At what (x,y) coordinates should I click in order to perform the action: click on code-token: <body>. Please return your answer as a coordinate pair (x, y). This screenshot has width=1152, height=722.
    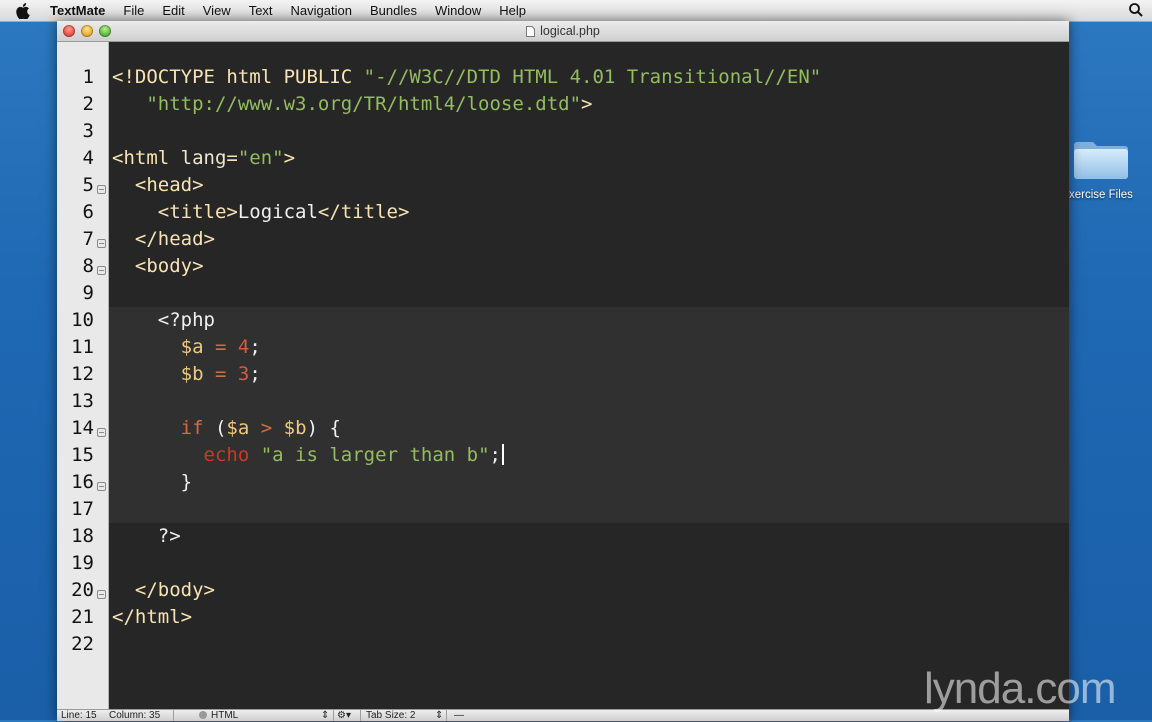
    Looking at the image, I should click on (169, 266).